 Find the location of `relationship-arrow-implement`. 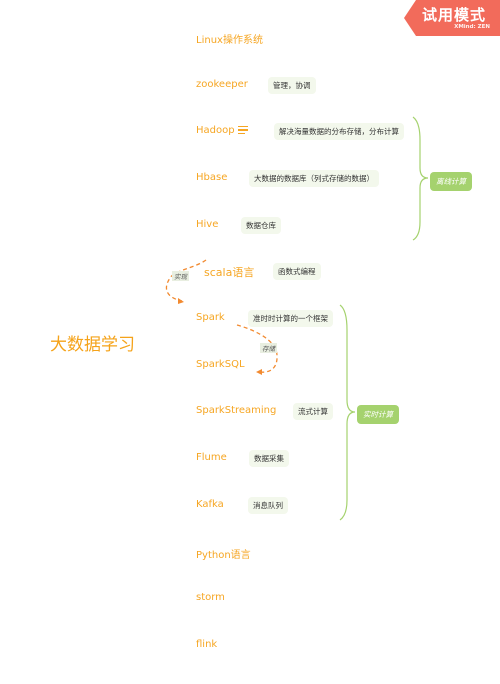

relationship-arrow-implement is located at coordinates (181, 301).